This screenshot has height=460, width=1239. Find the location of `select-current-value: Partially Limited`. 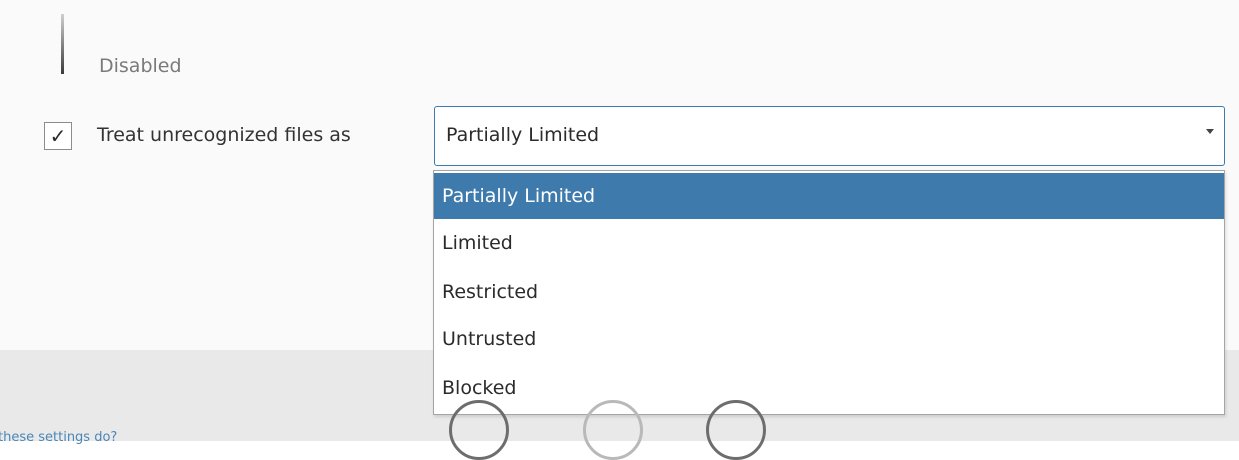

select-current-value: Partially Limited is located at coordinates (523, 135).